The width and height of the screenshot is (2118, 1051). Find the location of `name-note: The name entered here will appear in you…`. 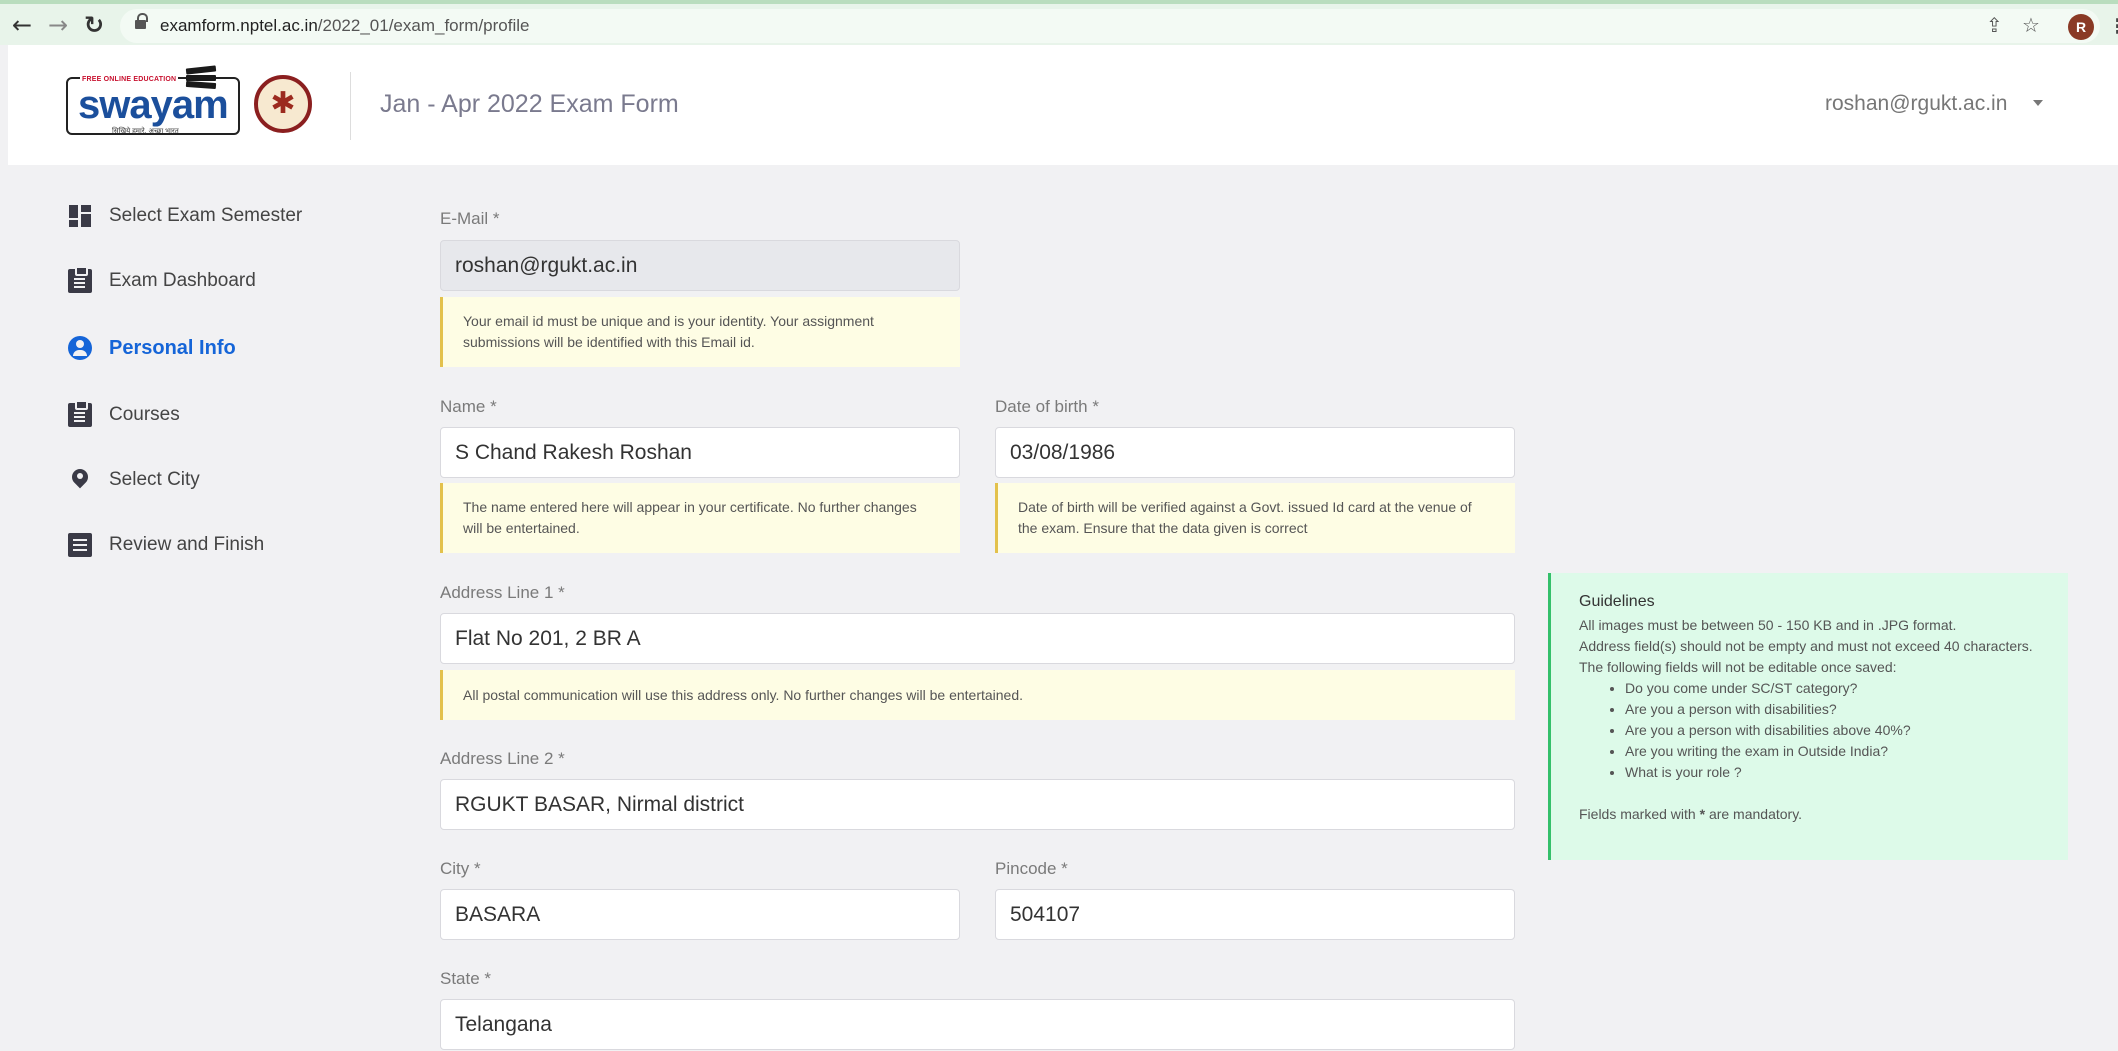

name-note: The name entered here will appear in you… is located at coordinates (700, 518).